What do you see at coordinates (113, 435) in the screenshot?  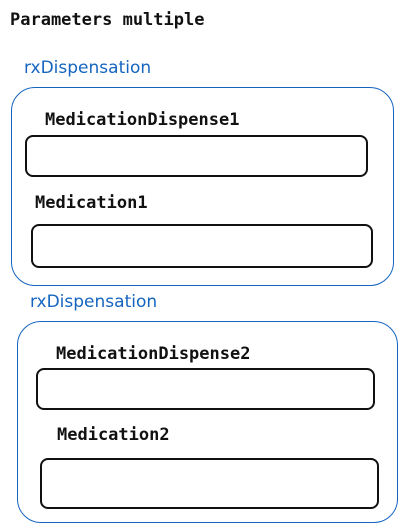 I see `field-label-medication-2: Medication2` at bounding box center [113, 435].